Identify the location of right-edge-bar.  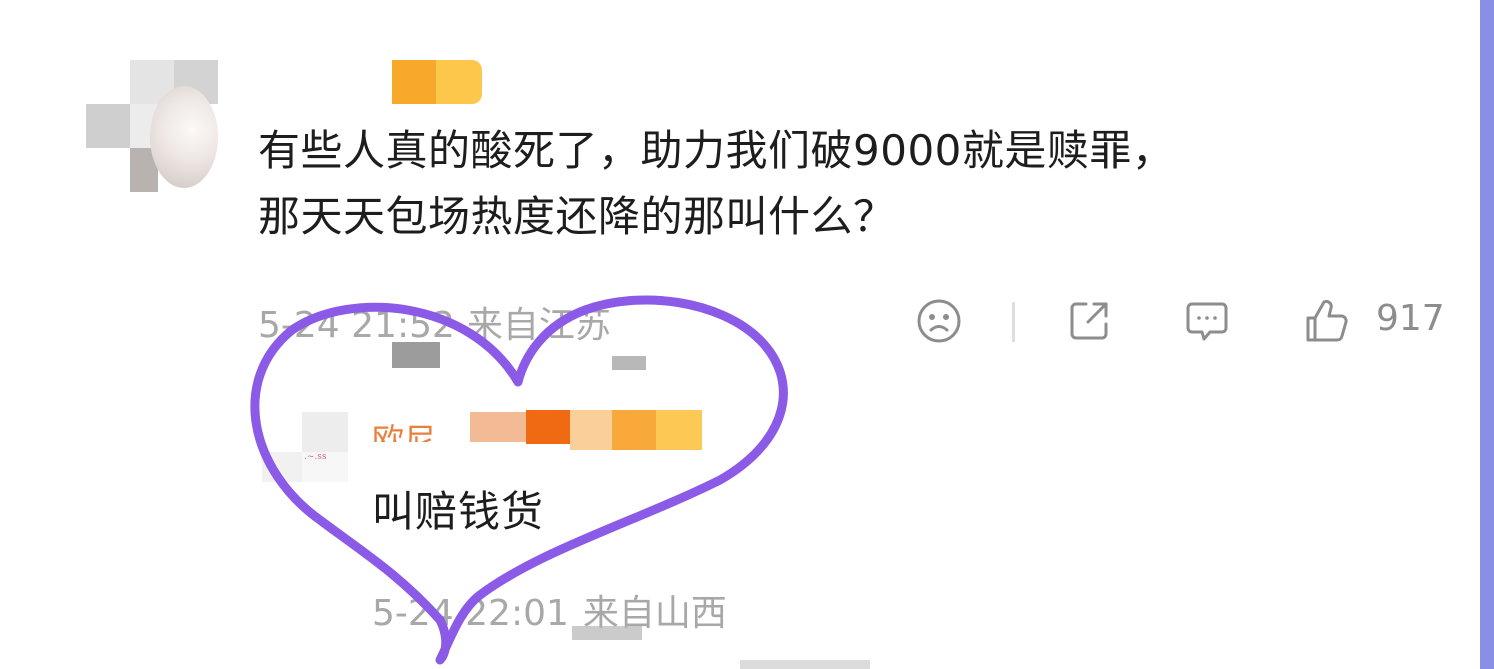
(1487, 334).